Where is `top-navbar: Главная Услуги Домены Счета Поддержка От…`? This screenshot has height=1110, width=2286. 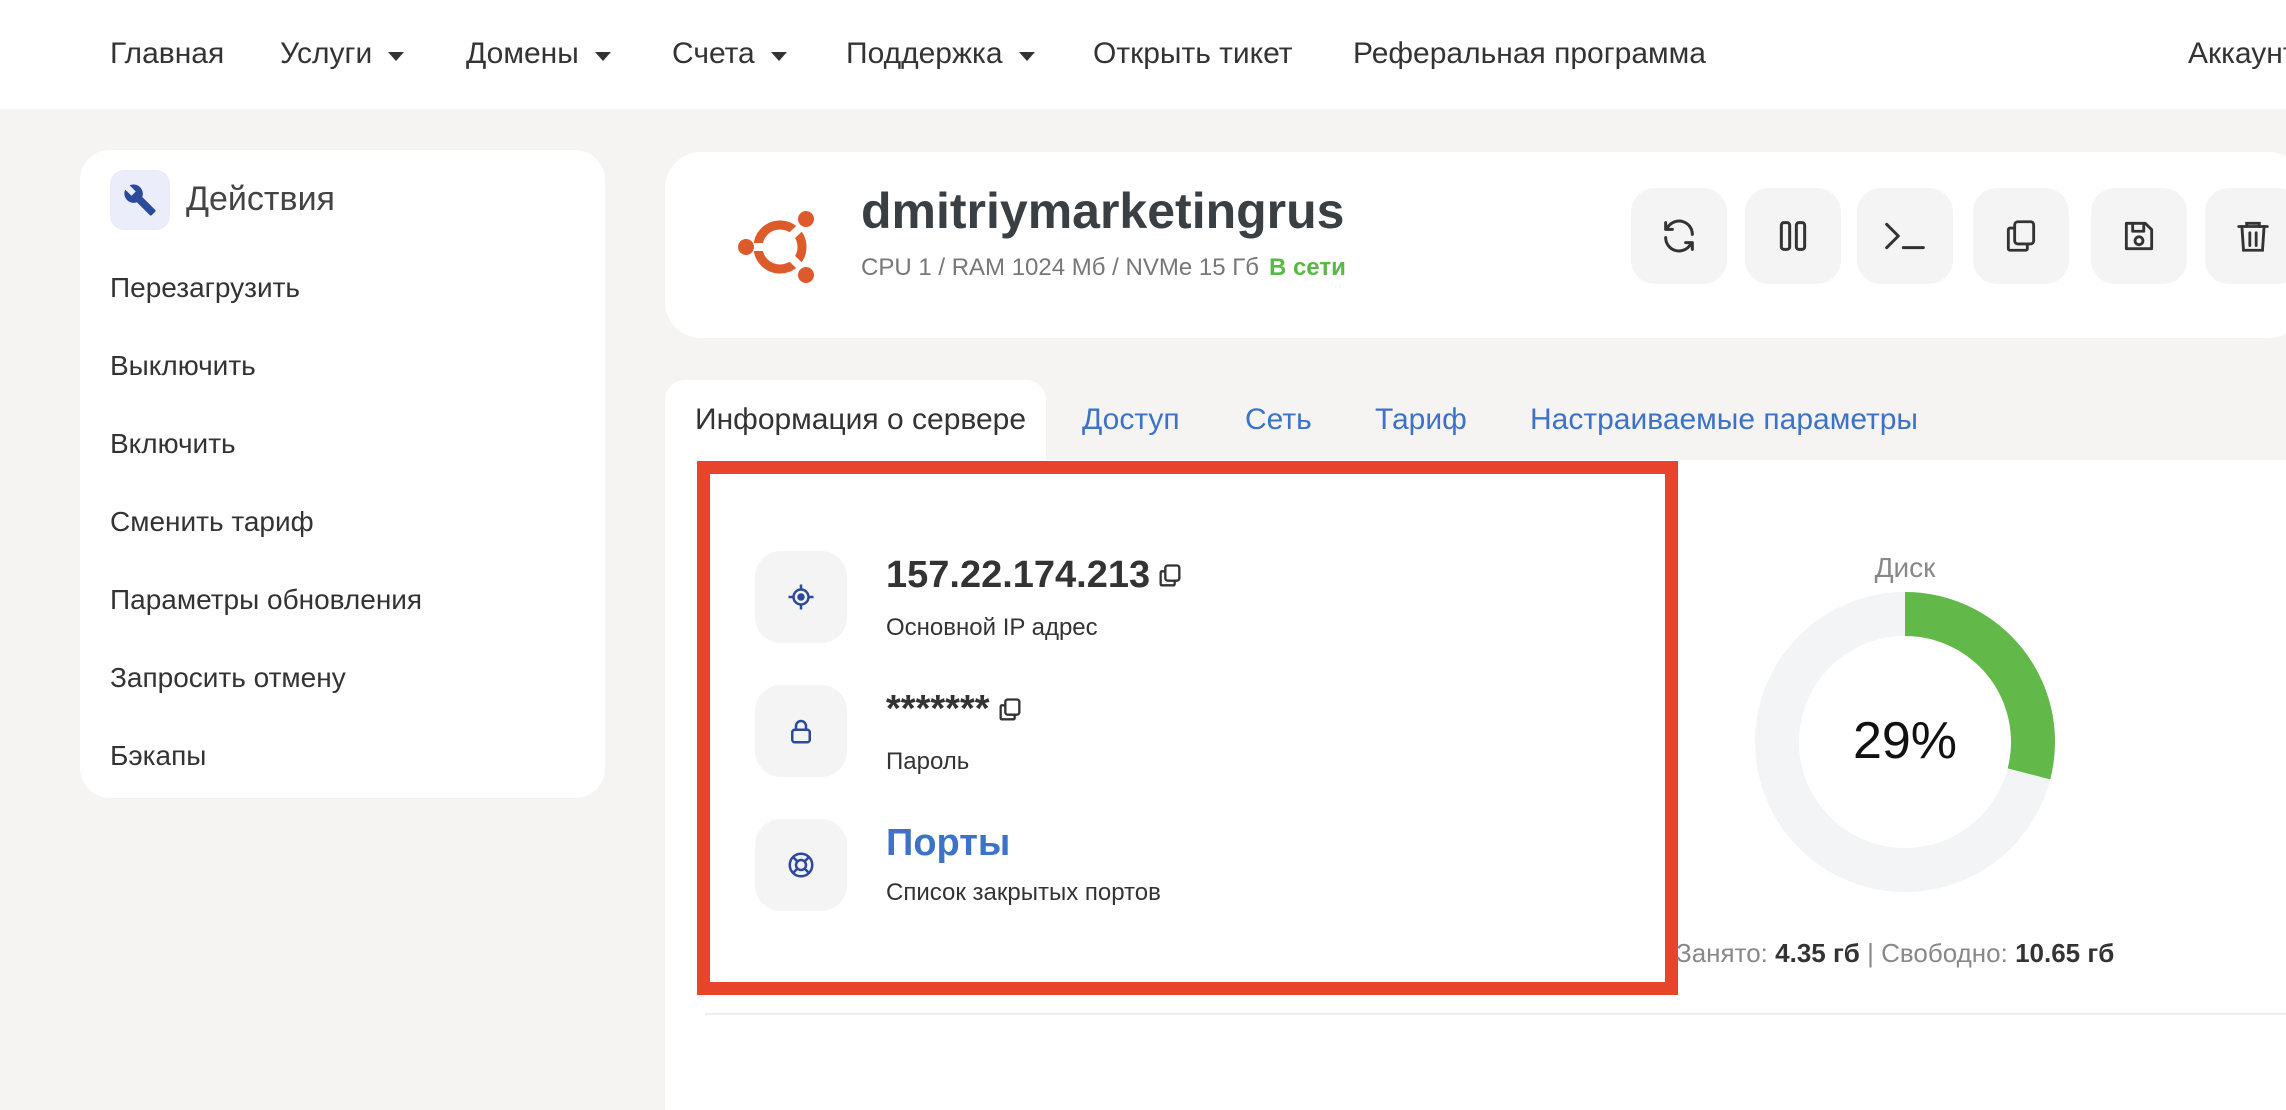
top-navbar: Главная Услуги Домены Счета Поддержка От… is located at coordinates (1143, 54).